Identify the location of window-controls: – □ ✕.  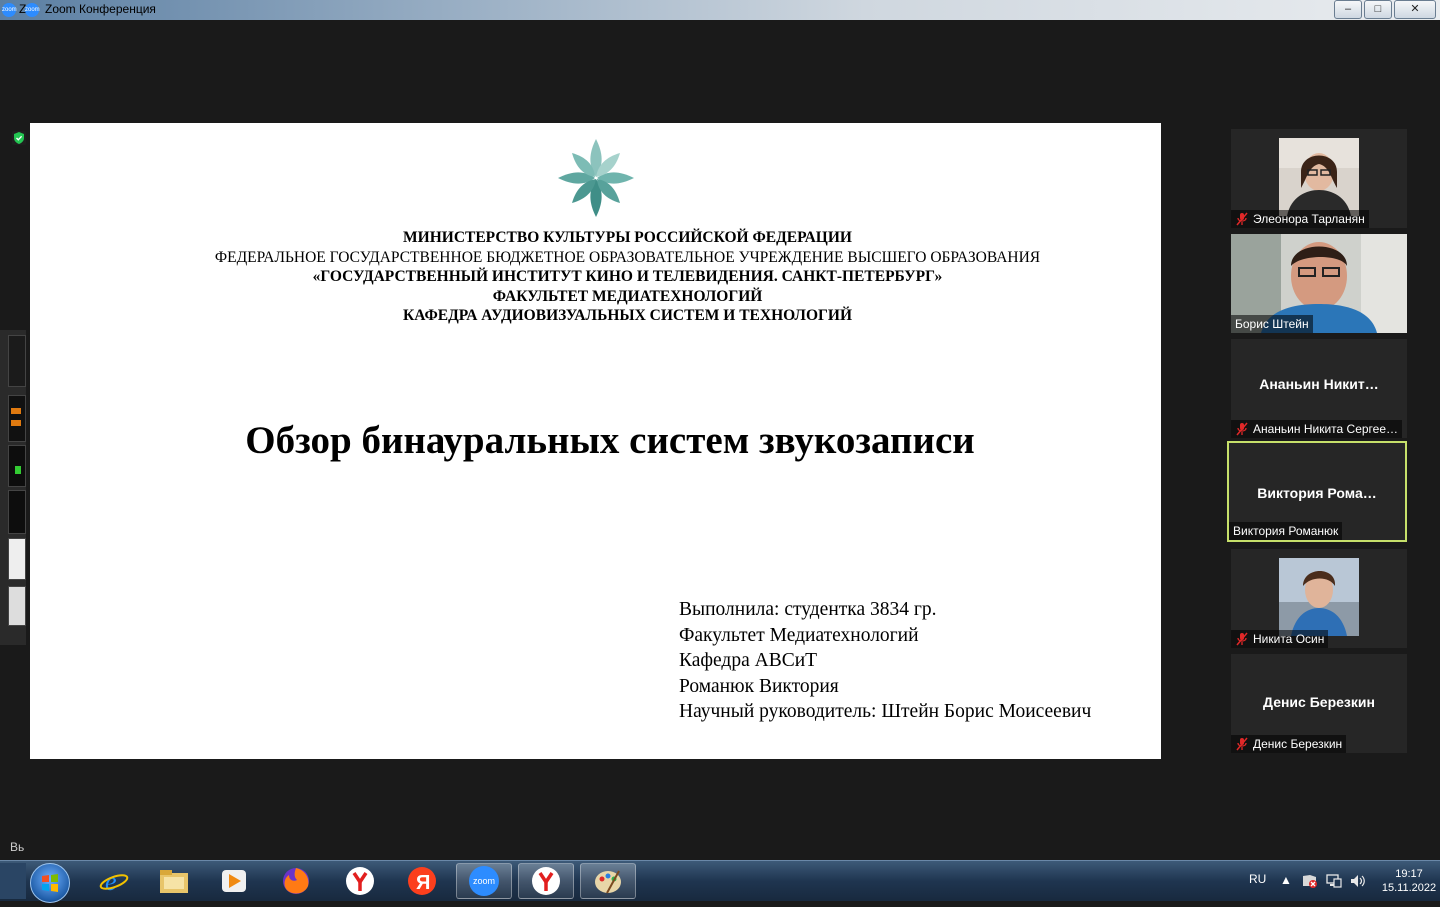
(1385, 9).